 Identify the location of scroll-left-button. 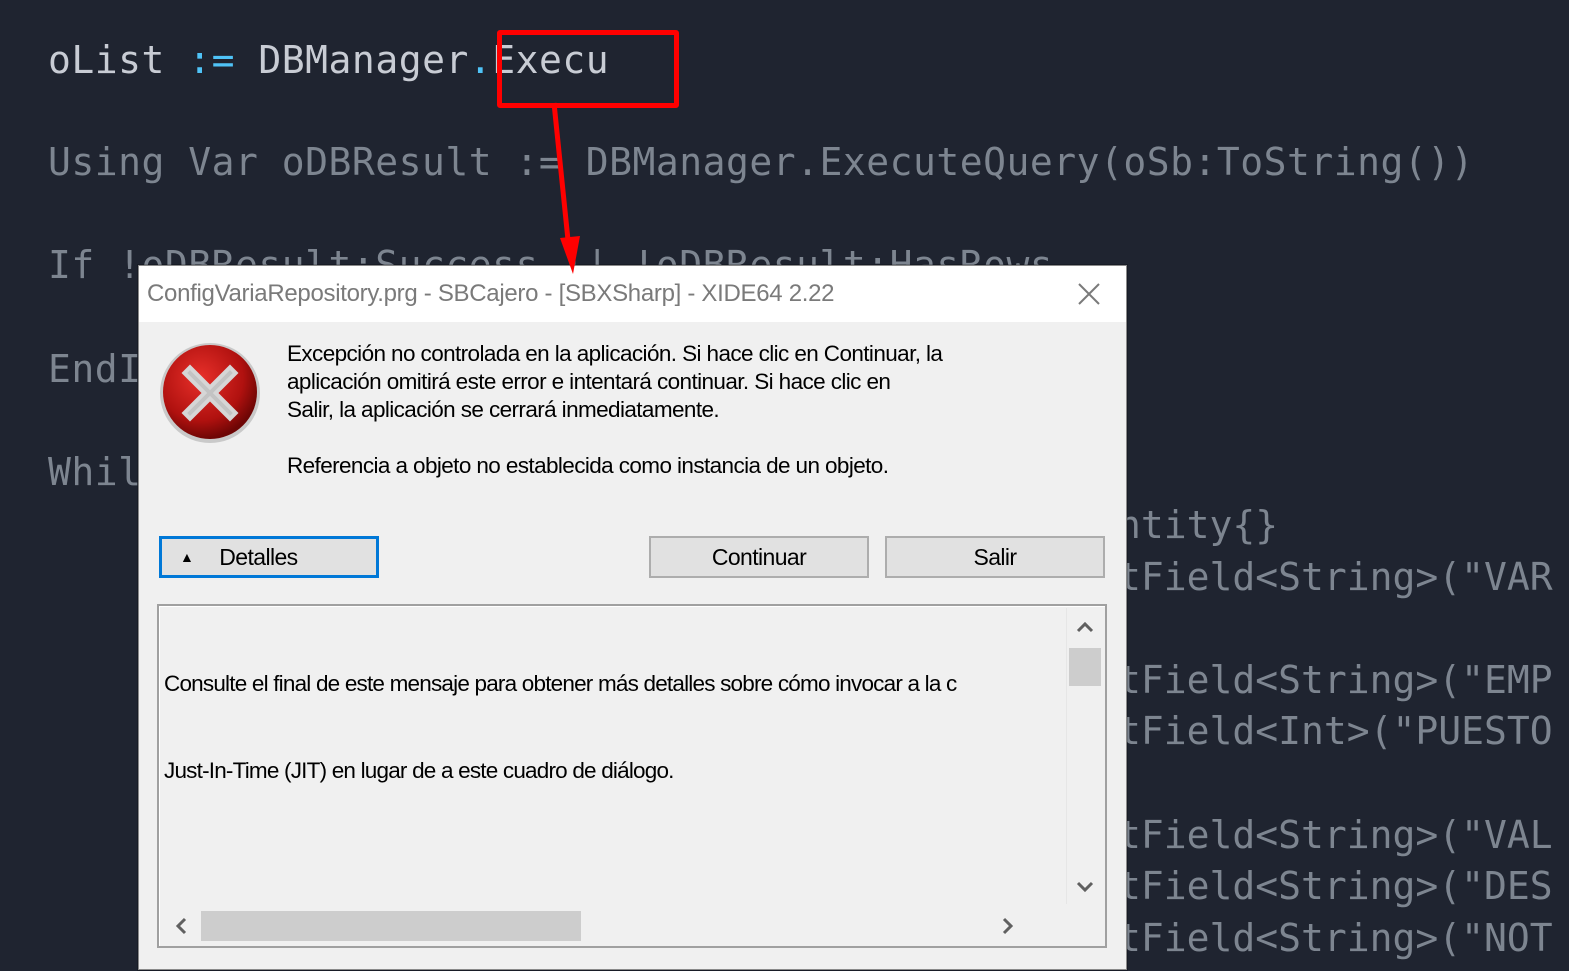
(181, 926).